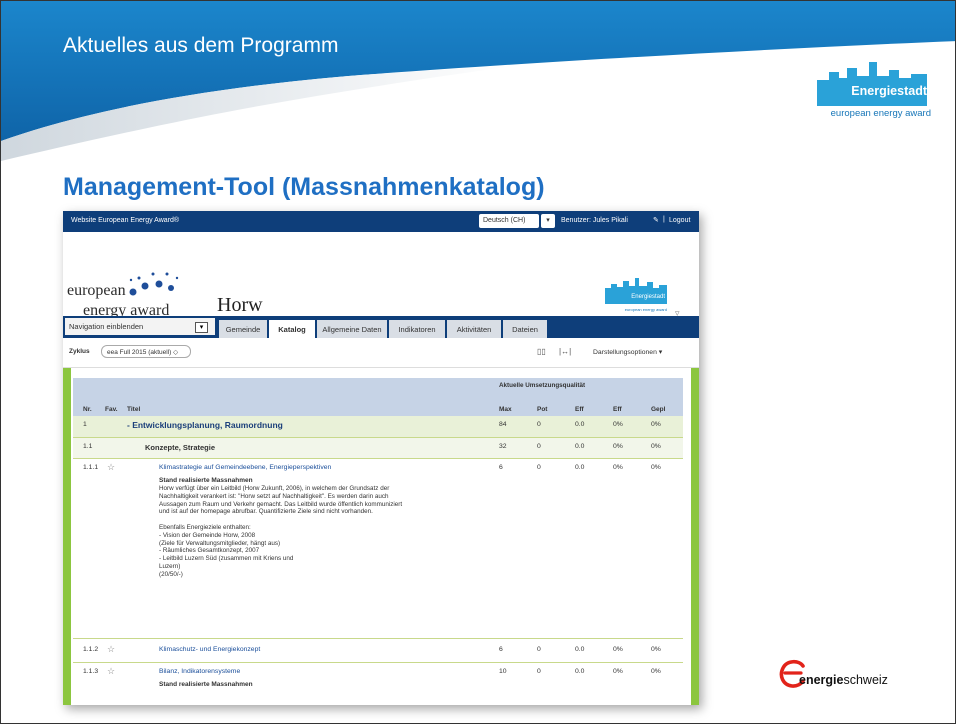  Describe the element at coordinates (503, 671) in the screenshot. I see `row-max: 10` at that location.